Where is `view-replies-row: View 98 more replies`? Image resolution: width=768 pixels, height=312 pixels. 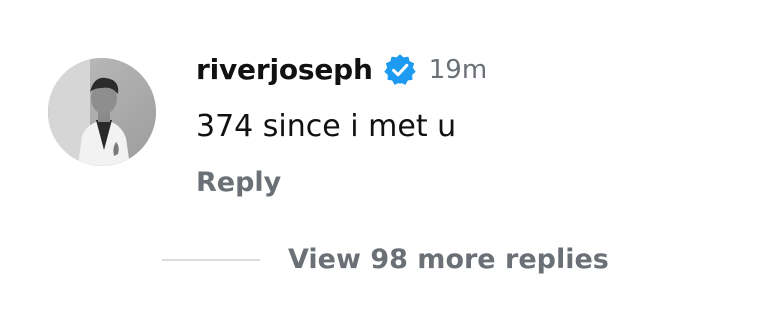 view-replies-row: View 98 more replies is located at coordinates (385, 260).